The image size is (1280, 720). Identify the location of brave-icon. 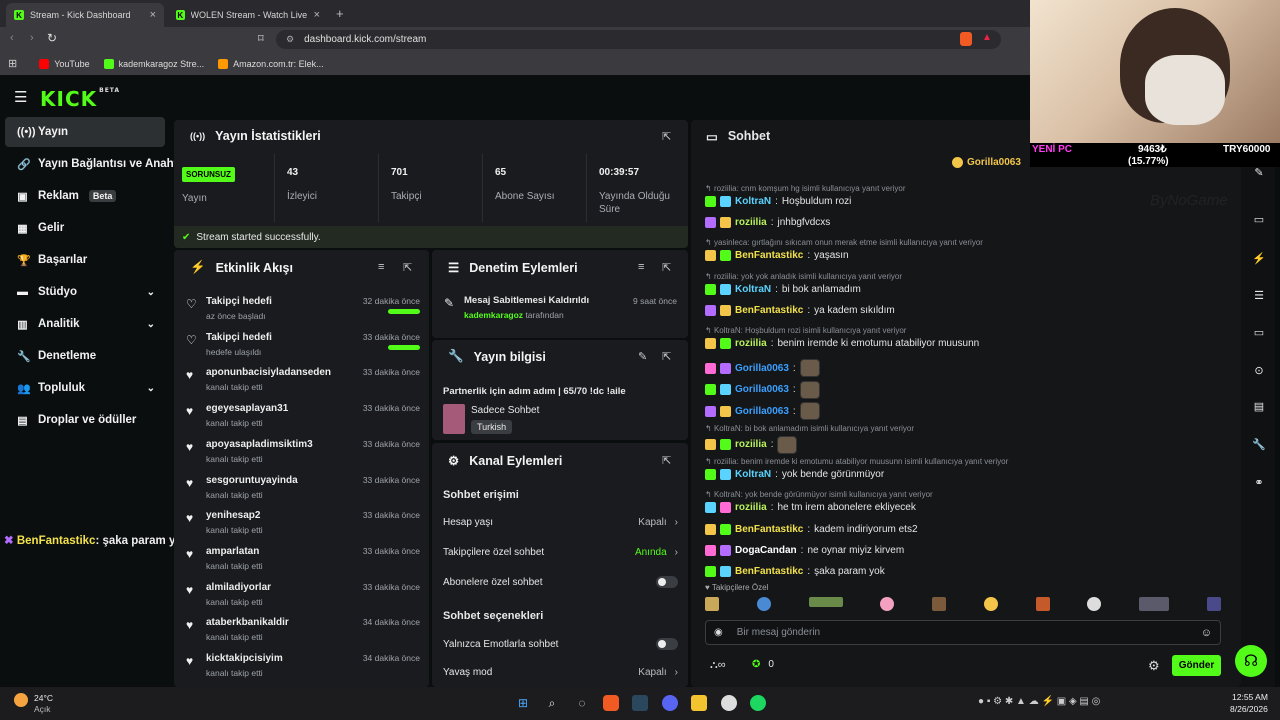
(611, 703).